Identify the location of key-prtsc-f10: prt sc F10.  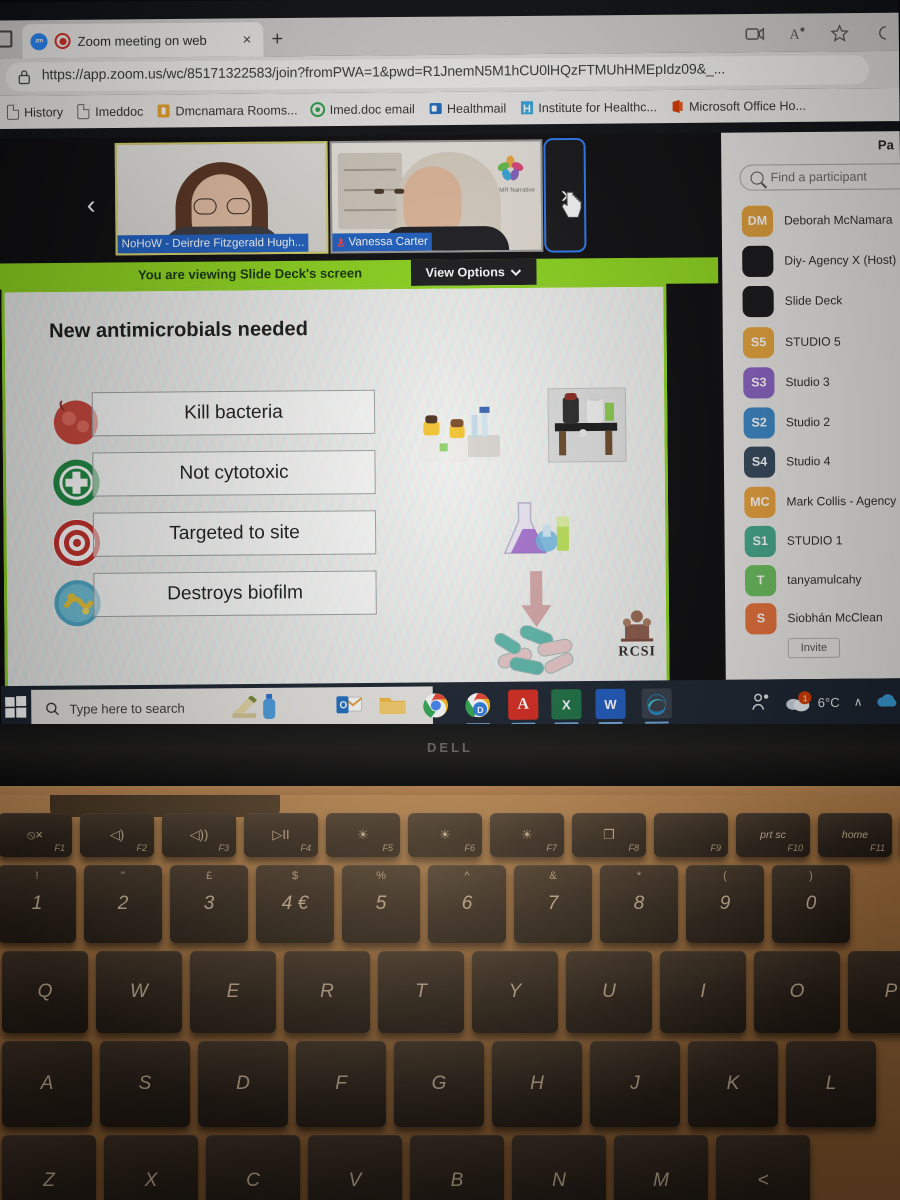
(773, 835).